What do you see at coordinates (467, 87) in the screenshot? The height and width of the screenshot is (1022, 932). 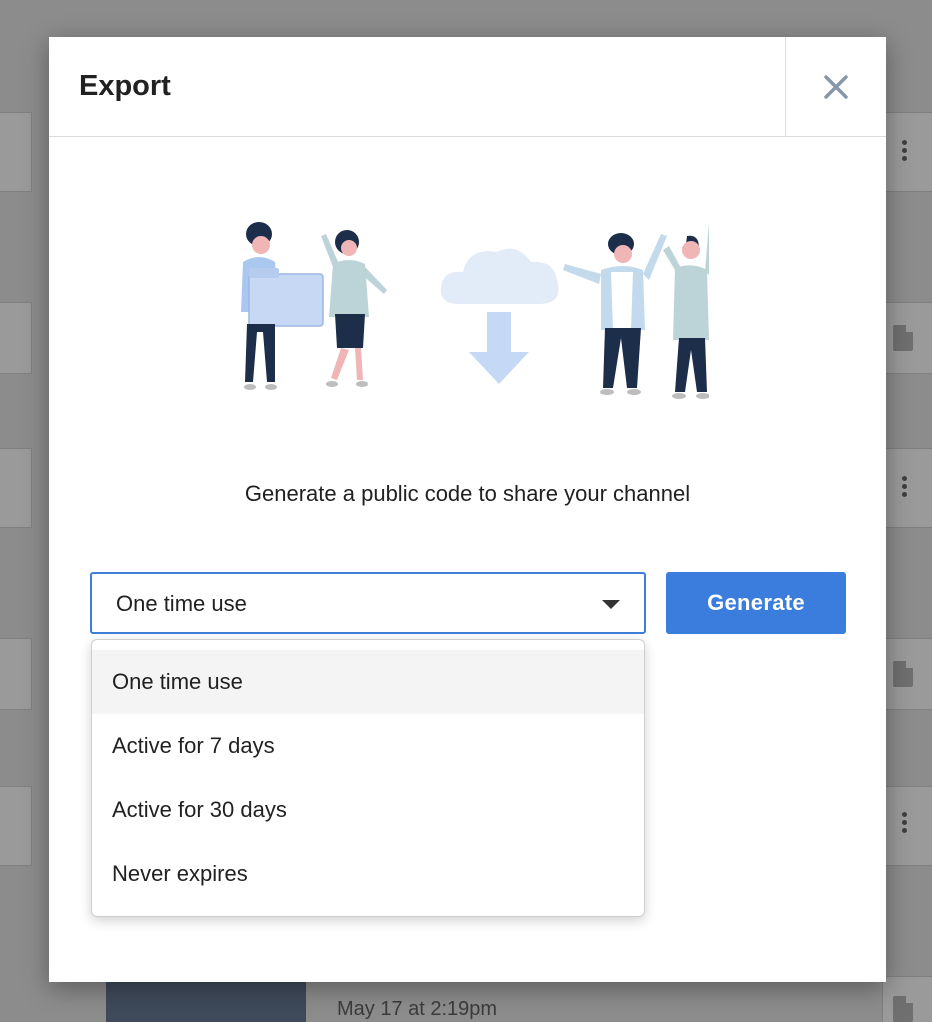 I see `modal-header: Export` at bounding box center [467, 87].